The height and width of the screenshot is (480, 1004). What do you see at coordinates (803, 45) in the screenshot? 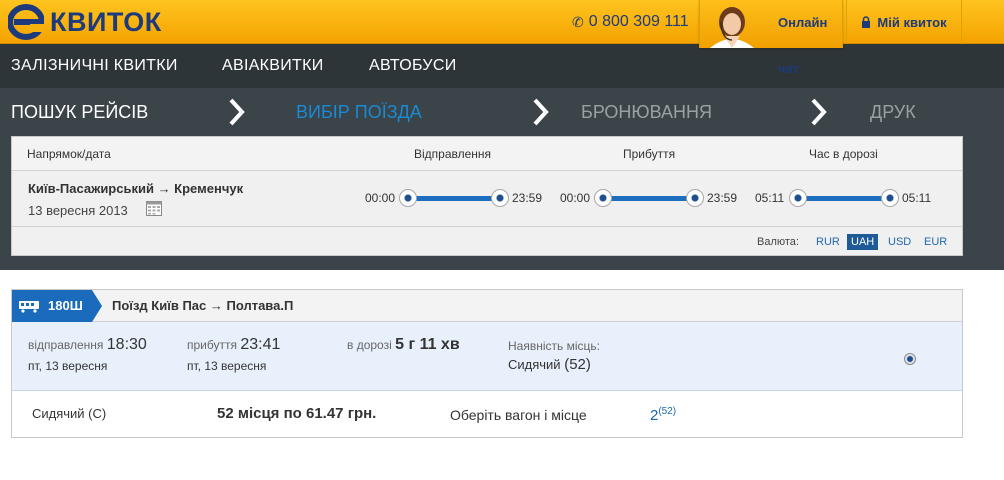
I see `chat-label: Онлайн чат` at bounding box center [803, 45].